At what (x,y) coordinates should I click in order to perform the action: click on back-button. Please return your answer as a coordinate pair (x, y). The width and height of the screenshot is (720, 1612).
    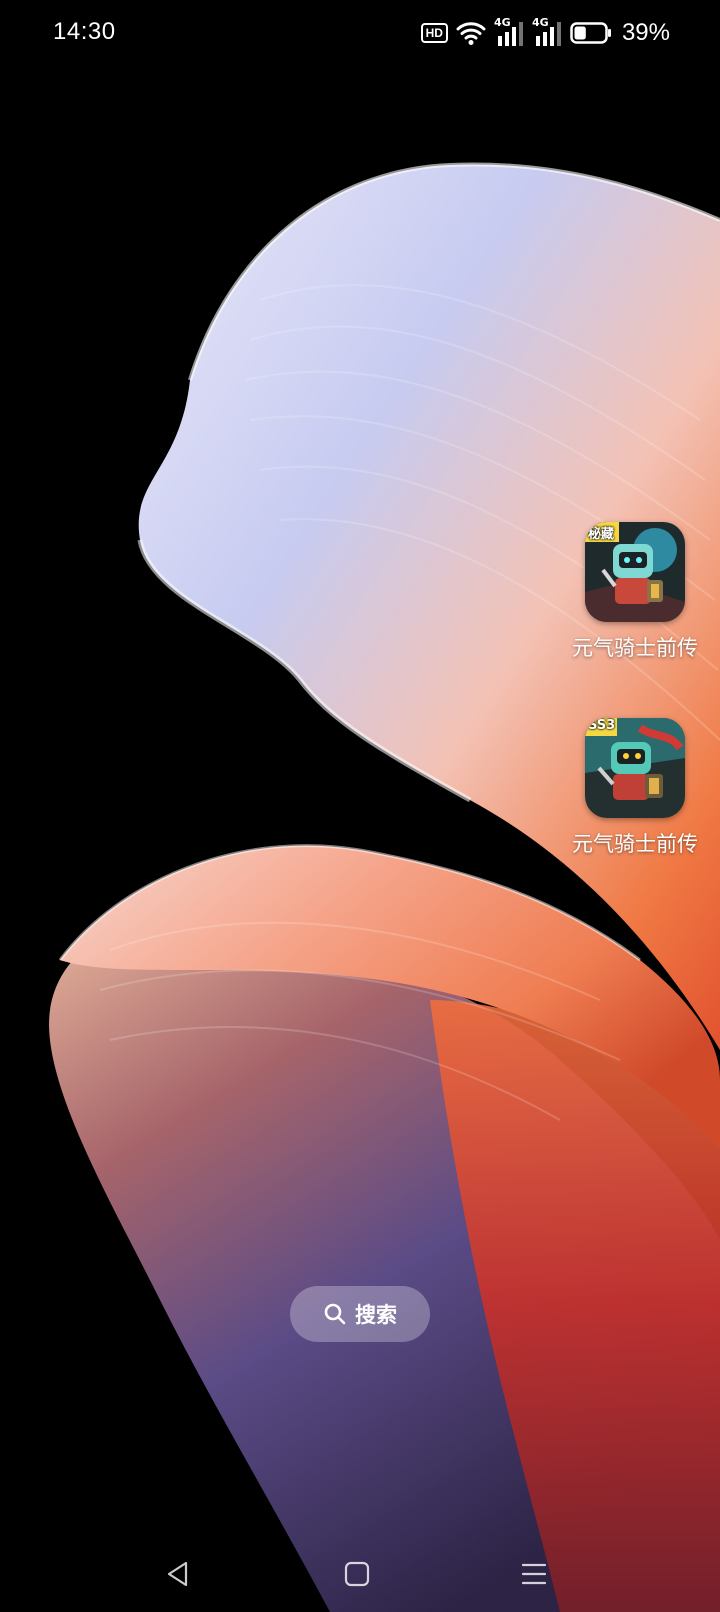
    Looking at the image, I should click on (178, 1574).